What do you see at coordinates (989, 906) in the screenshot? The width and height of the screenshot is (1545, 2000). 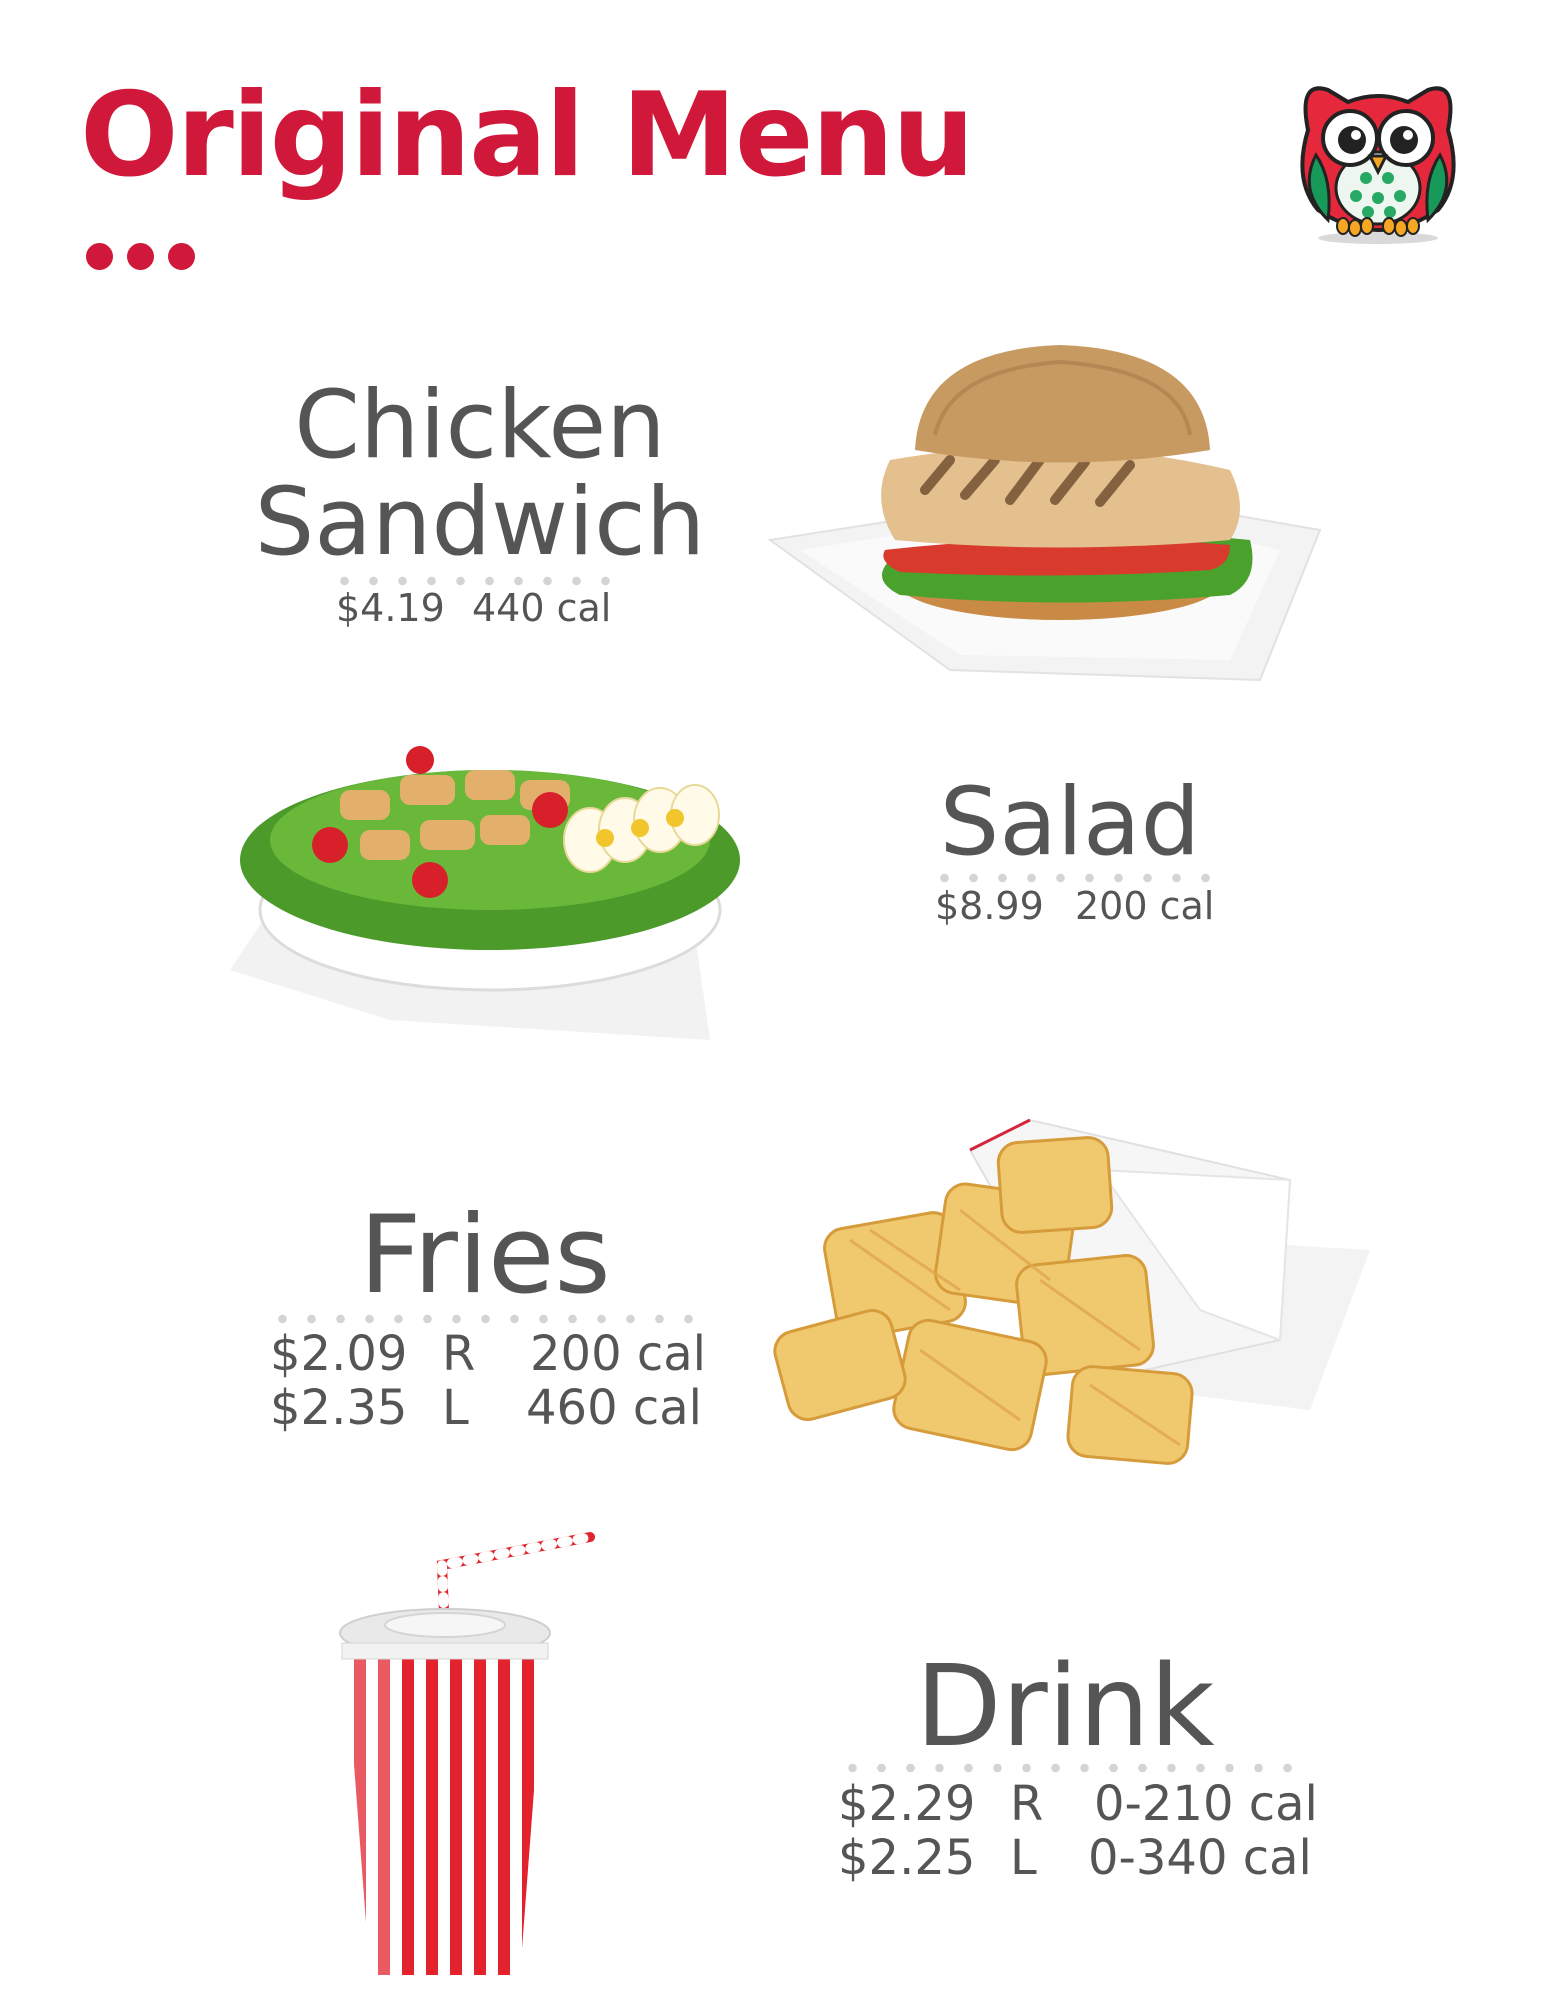 I see `price: $8.99` at bounding box center [989, 906].